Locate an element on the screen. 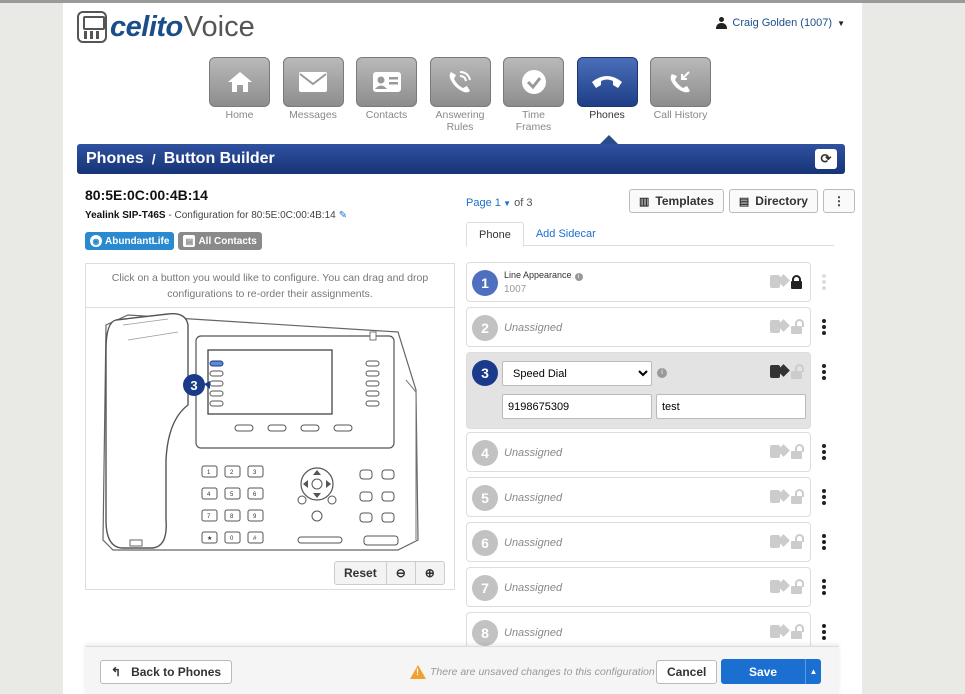 This screenshot has width=965, height=694. phone-logo-icon is located at coordinates (92, 27).